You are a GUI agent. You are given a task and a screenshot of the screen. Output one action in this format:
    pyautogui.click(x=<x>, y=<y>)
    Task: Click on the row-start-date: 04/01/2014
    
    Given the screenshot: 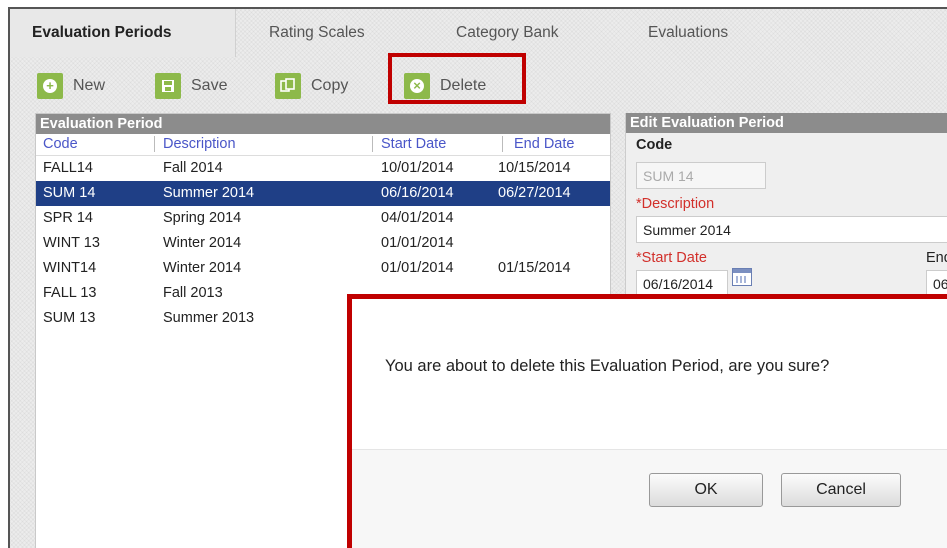 What is the action you would take?
    pyautogui.click(x=417, y=218)
    